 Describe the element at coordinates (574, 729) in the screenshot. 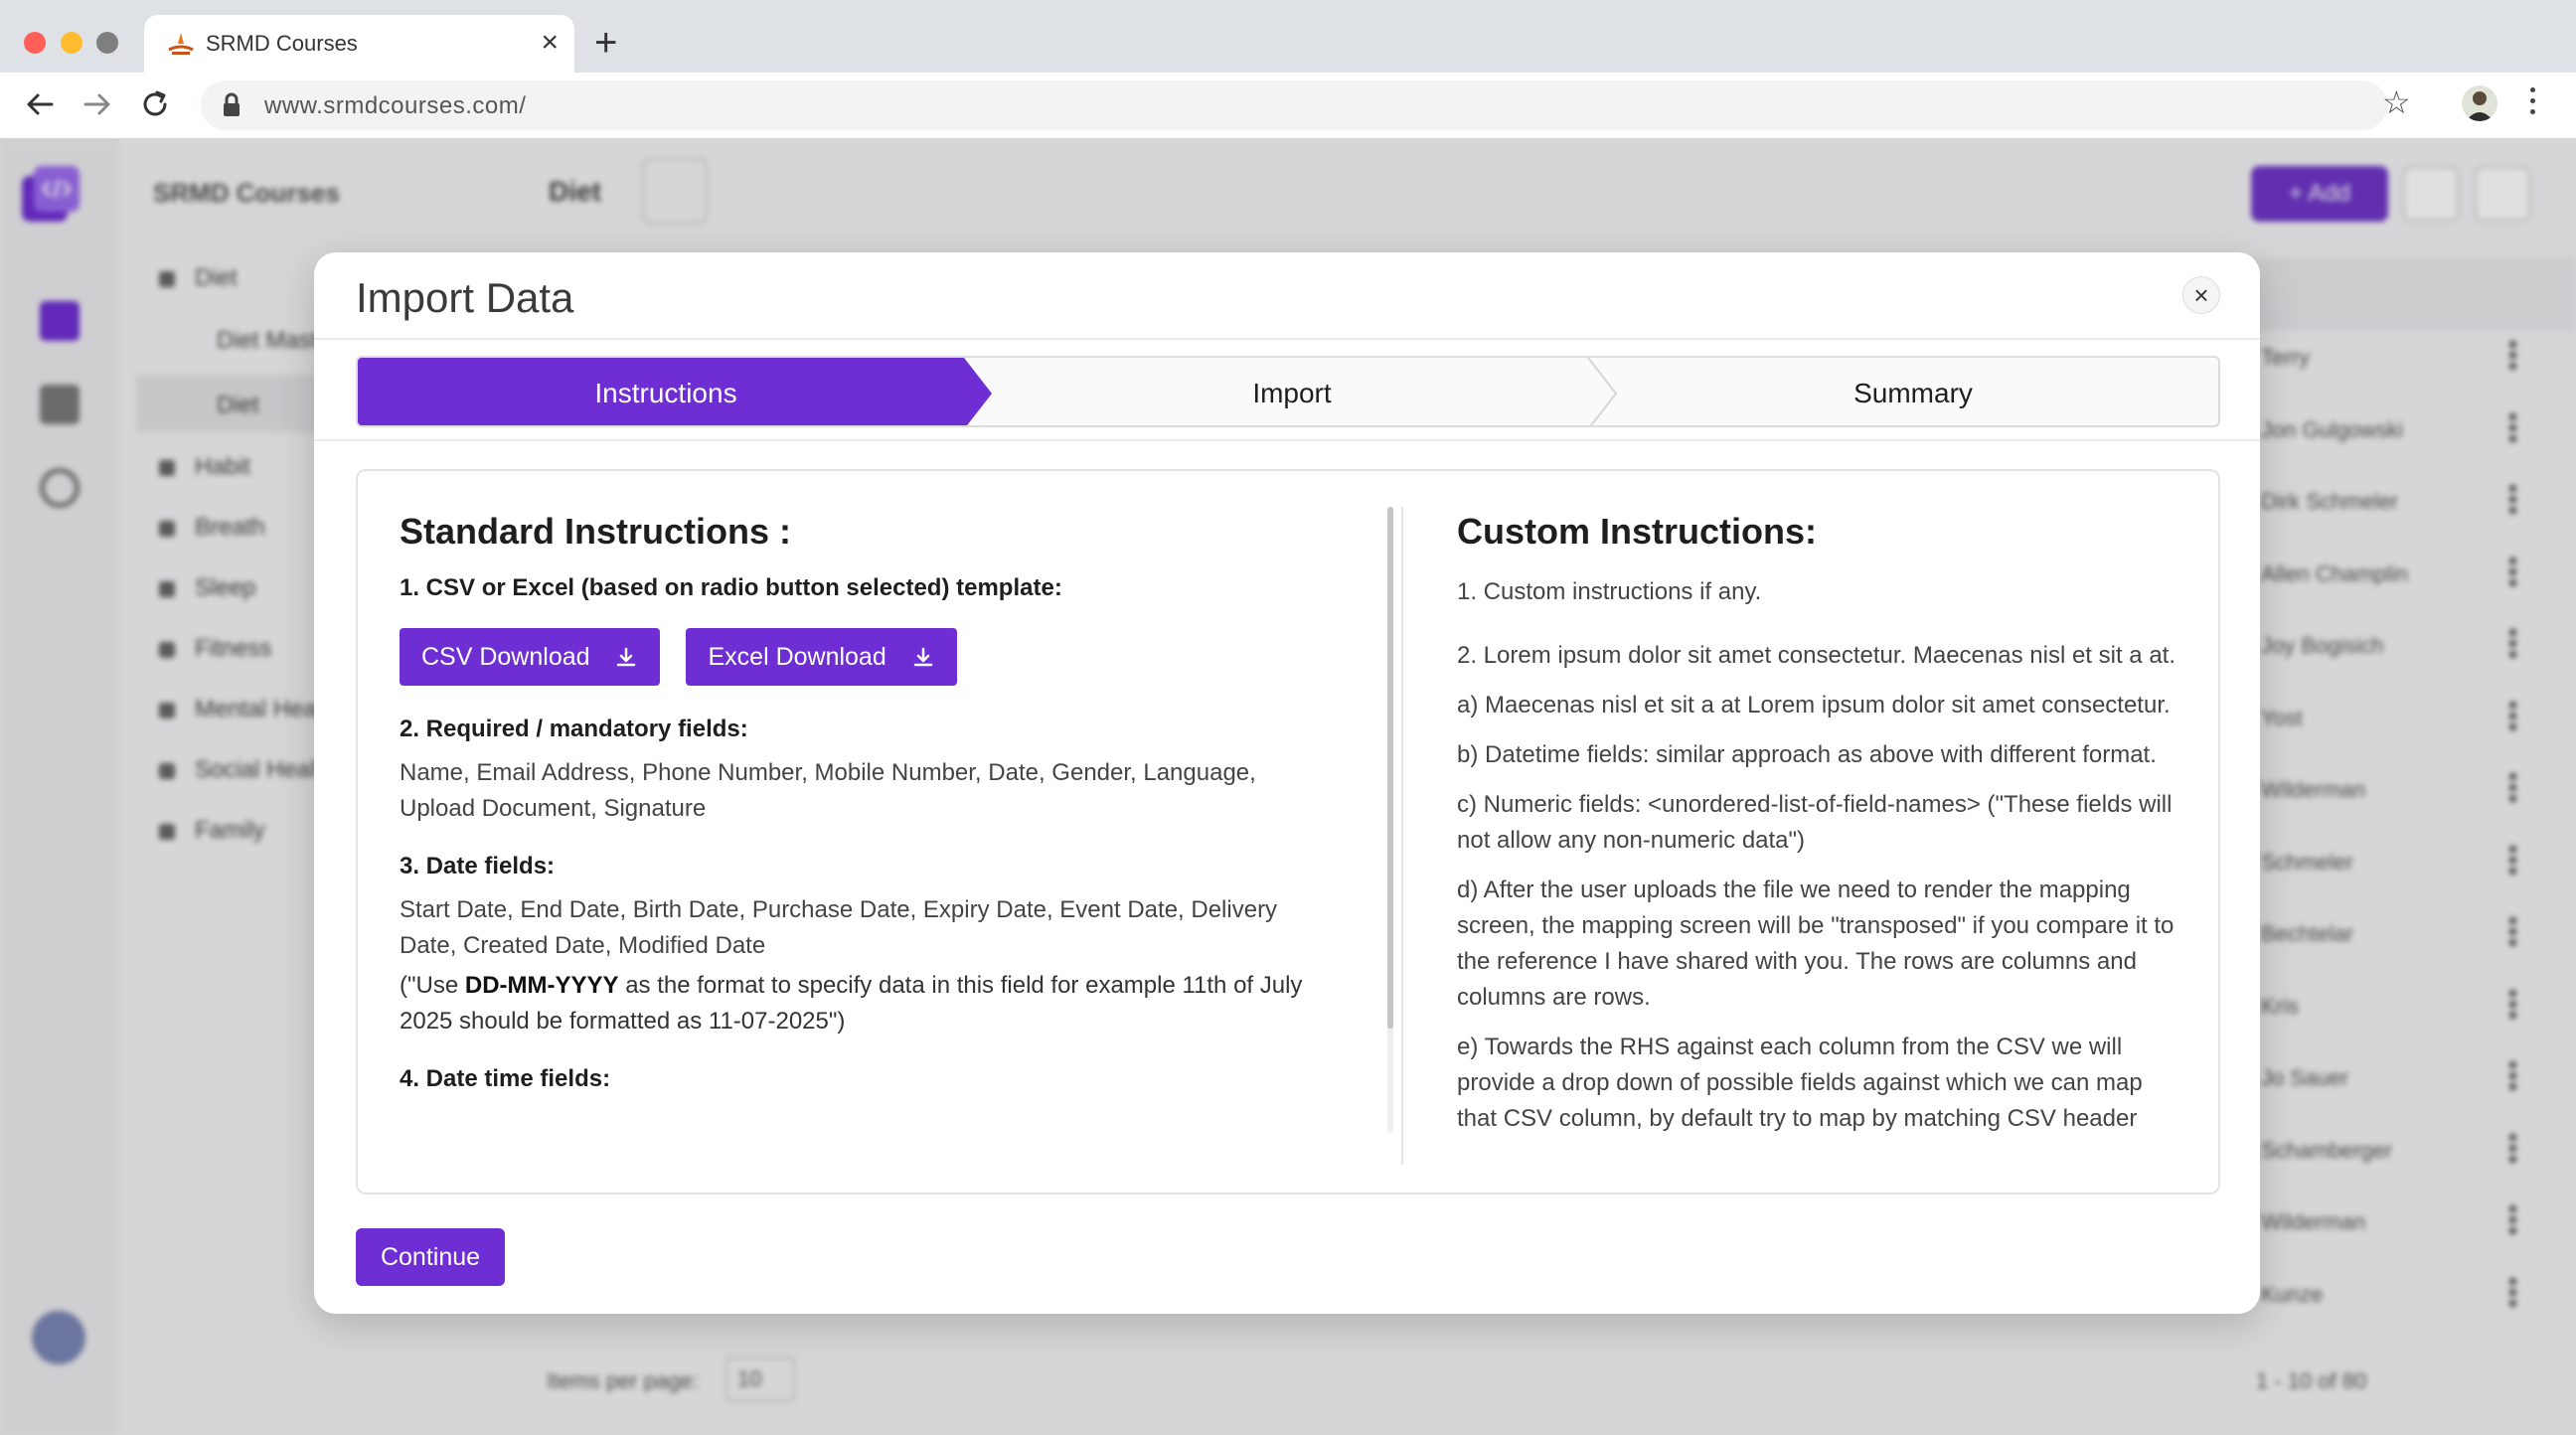

I see `required-fields-heading: 2. Required / mandatory fields:` at that location.